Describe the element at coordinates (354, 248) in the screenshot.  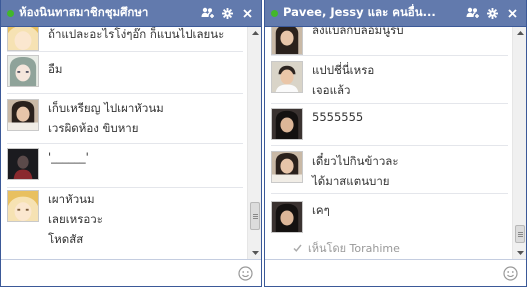
I see `seen-text: เห็นโดย Torahime` at that location.